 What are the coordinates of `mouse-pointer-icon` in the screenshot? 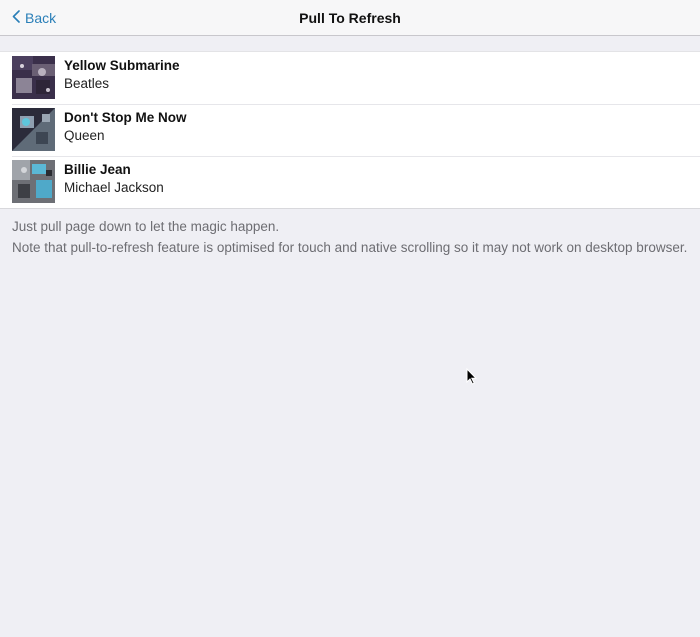 It's located at (472, 378).